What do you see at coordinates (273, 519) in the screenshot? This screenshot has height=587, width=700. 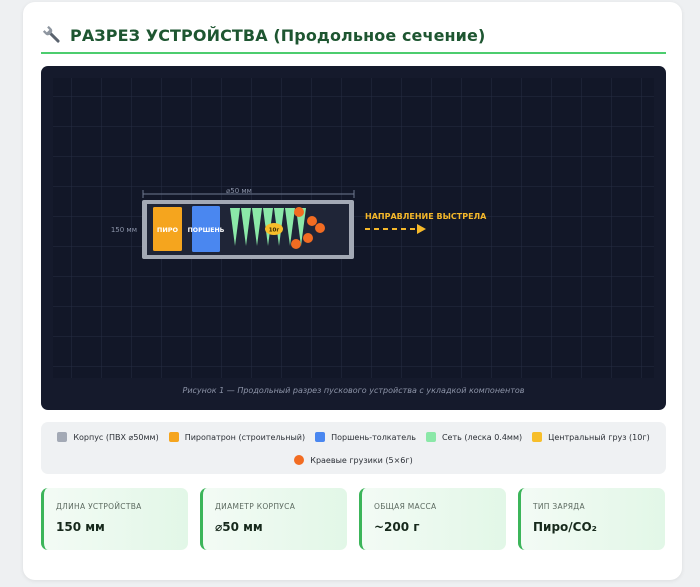 I see `stat-card-diameter: ДИАМЕТР КОРПУСА ⌀50 мм` at bounding box center [273, 519].